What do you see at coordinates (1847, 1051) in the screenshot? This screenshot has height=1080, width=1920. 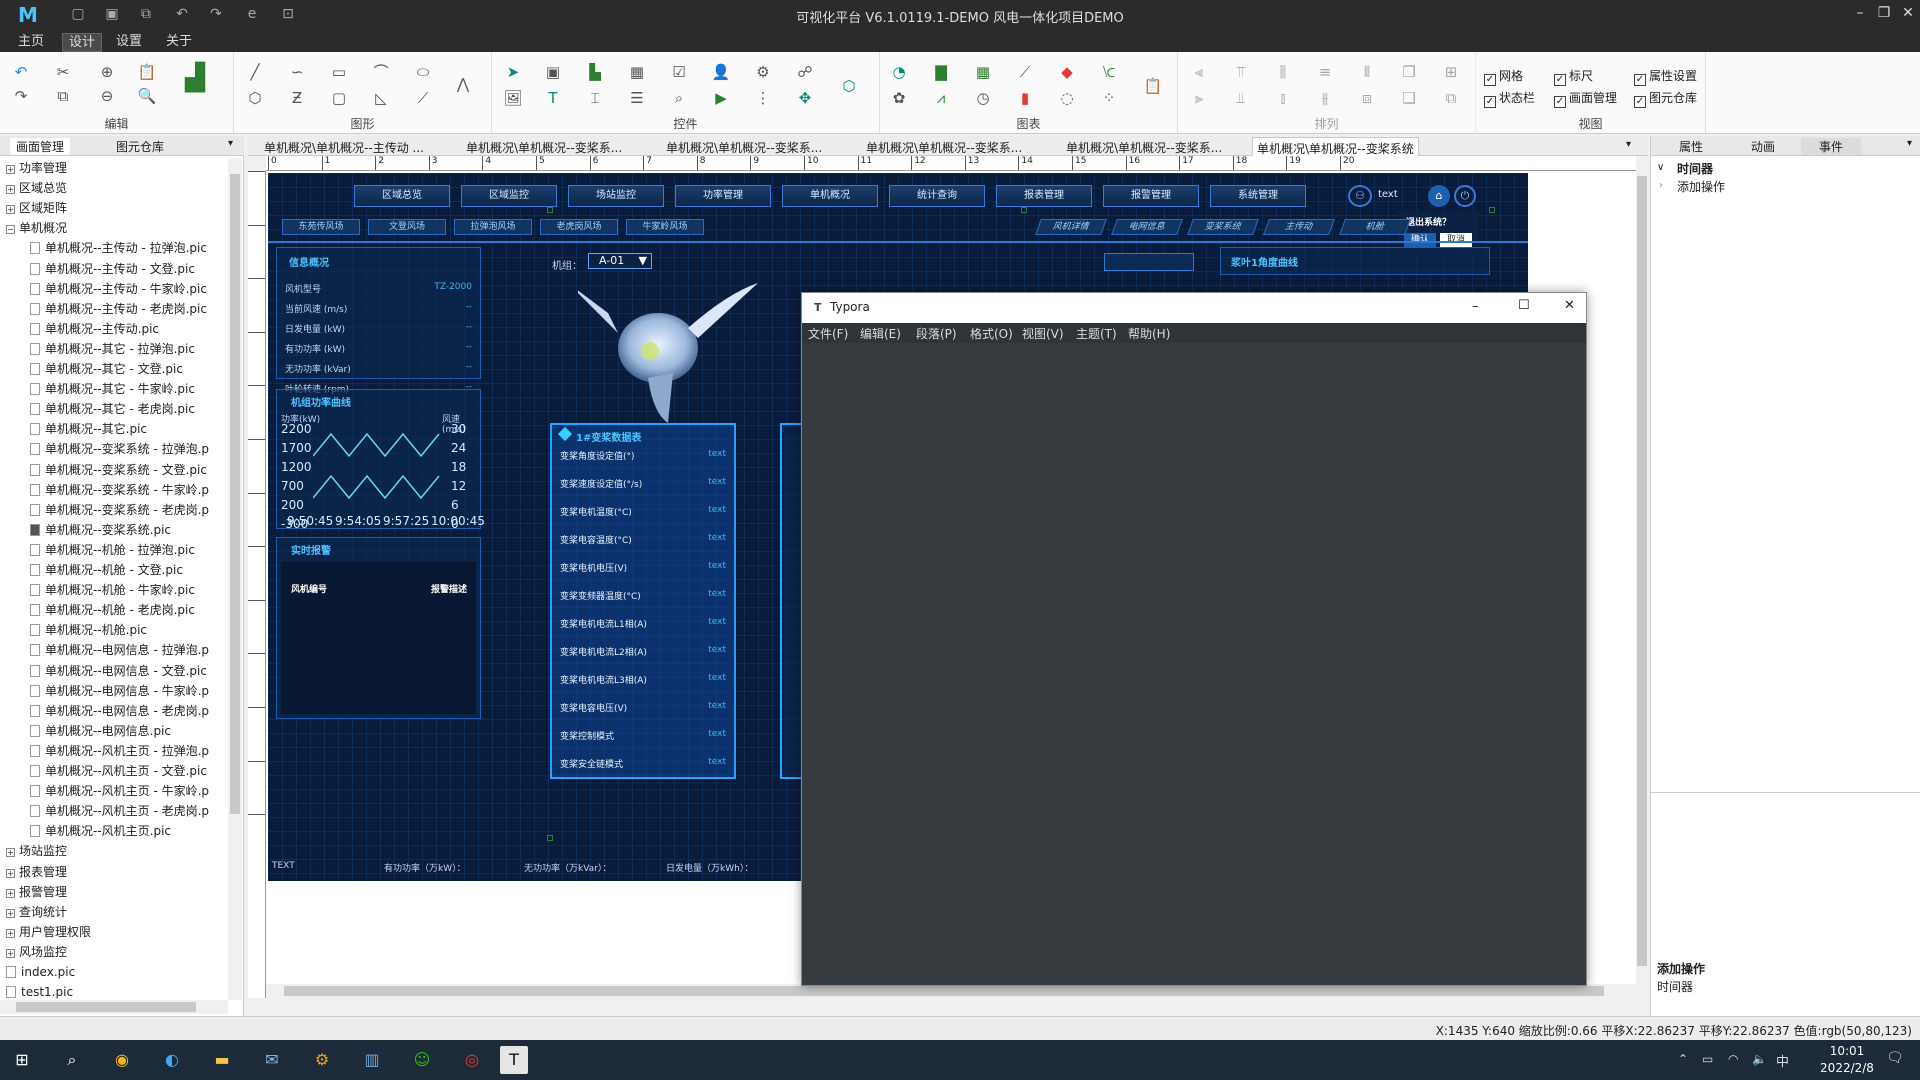 I see `clock-time: 10:01` at bounding box center [1847, 1051].